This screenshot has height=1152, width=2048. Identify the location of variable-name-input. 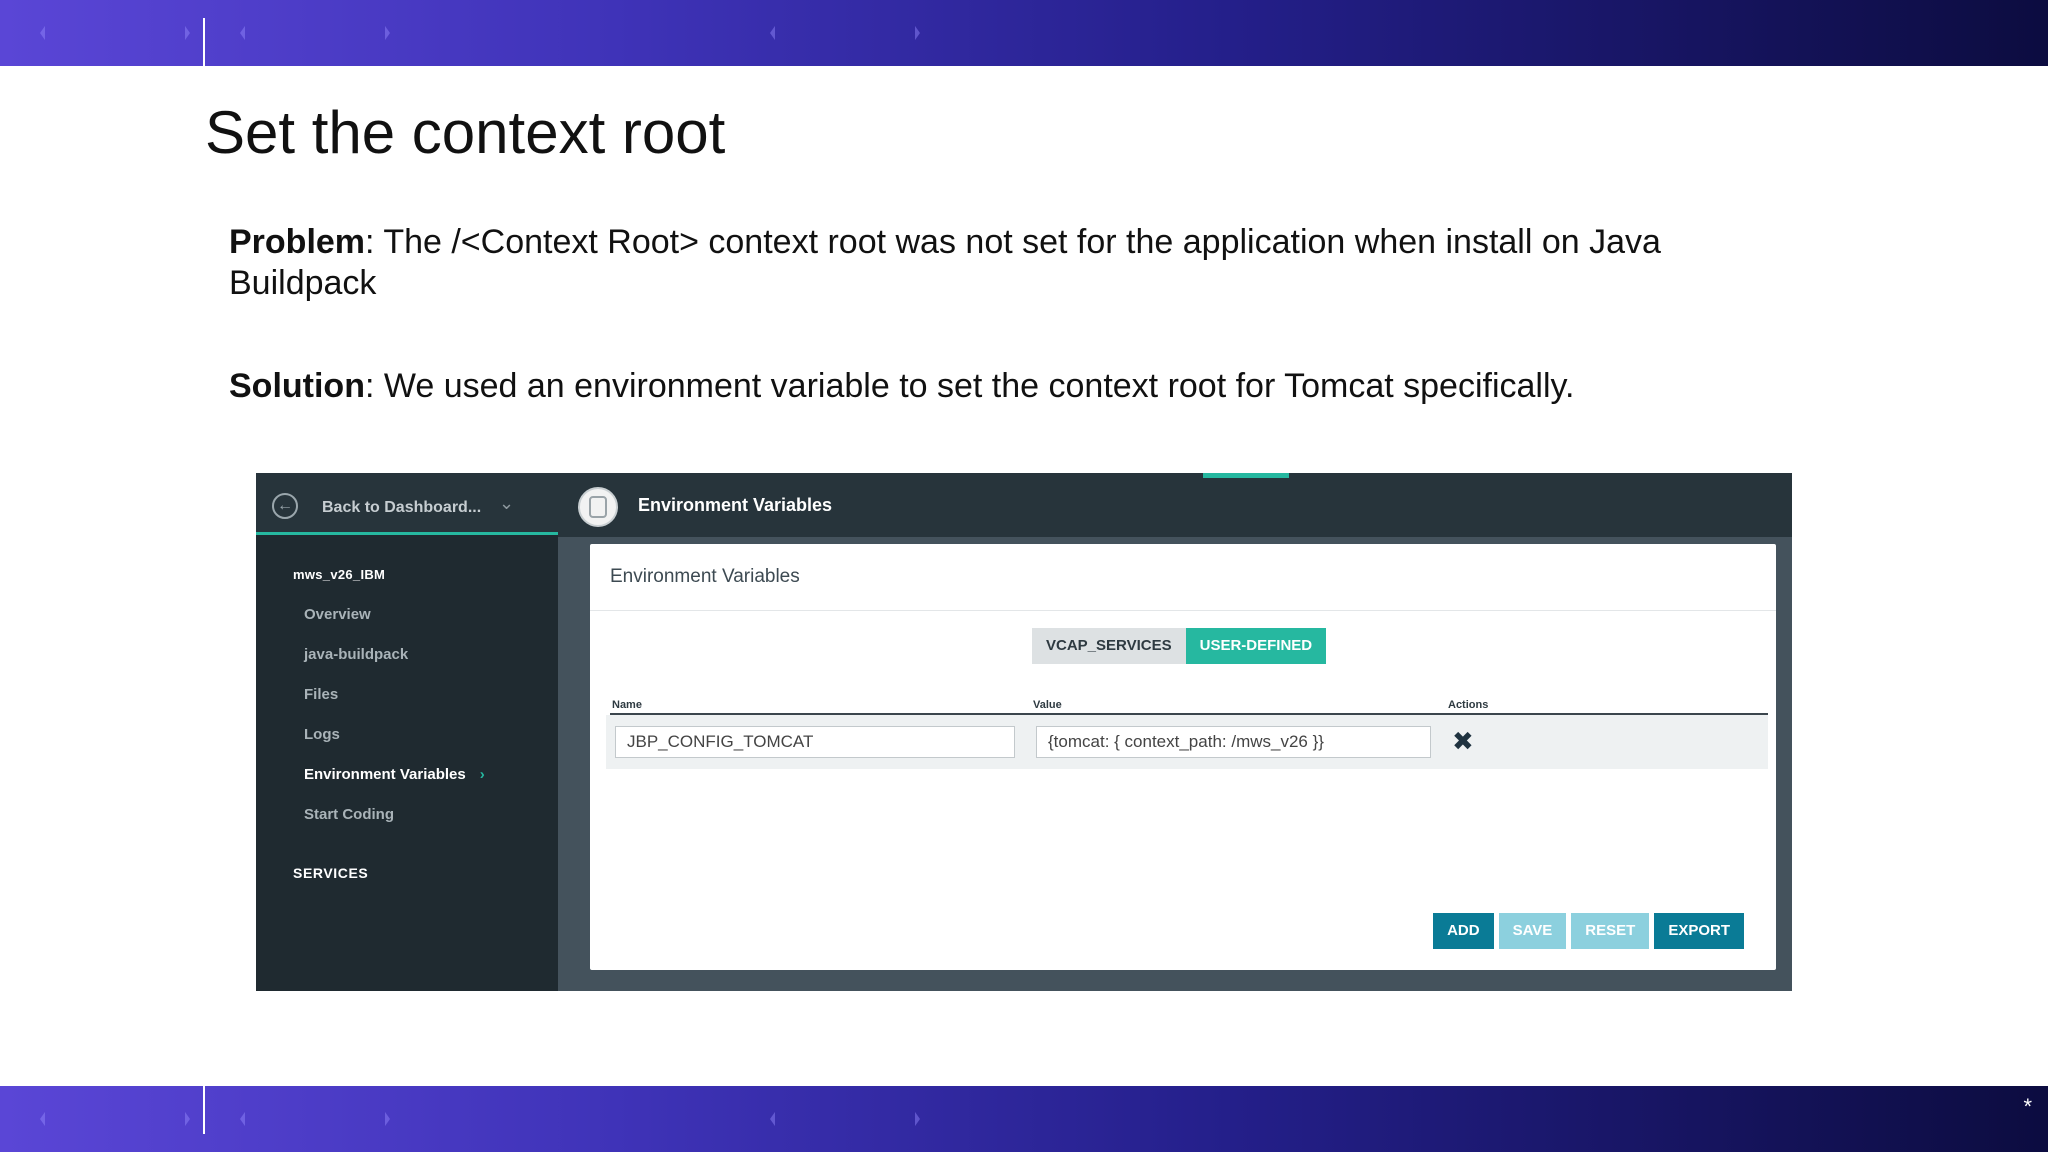
(815, 742).